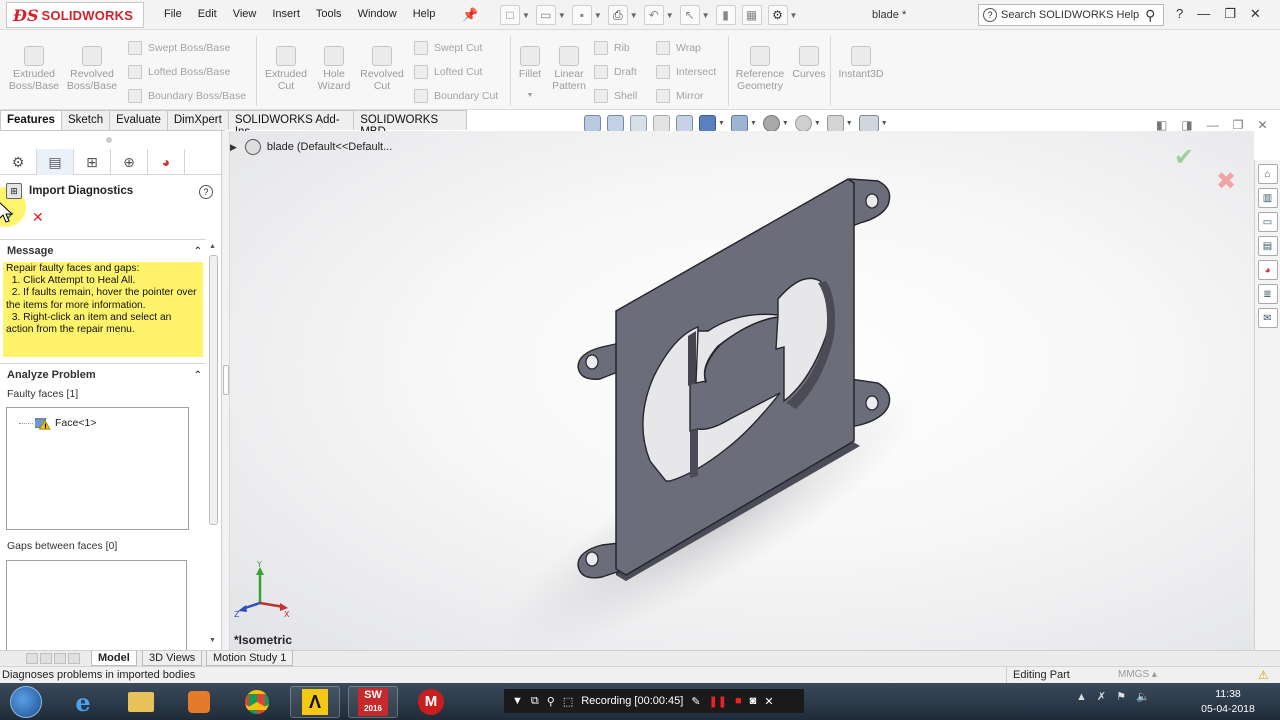 This screenshot has width=1280, height=720. What do you see at coordinates (768, 701) in the screenshot?
I see `recorder-close-icon: ✕` at bounding box center [768, 701].